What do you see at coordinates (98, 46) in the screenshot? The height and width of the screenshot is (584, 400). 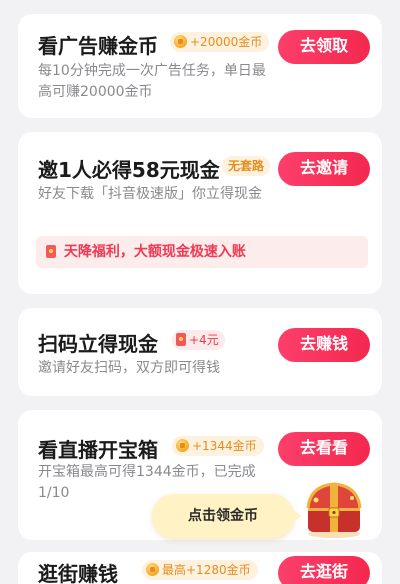 I see `task-title: 看广告赚金币` at bounding box center [98, 46].